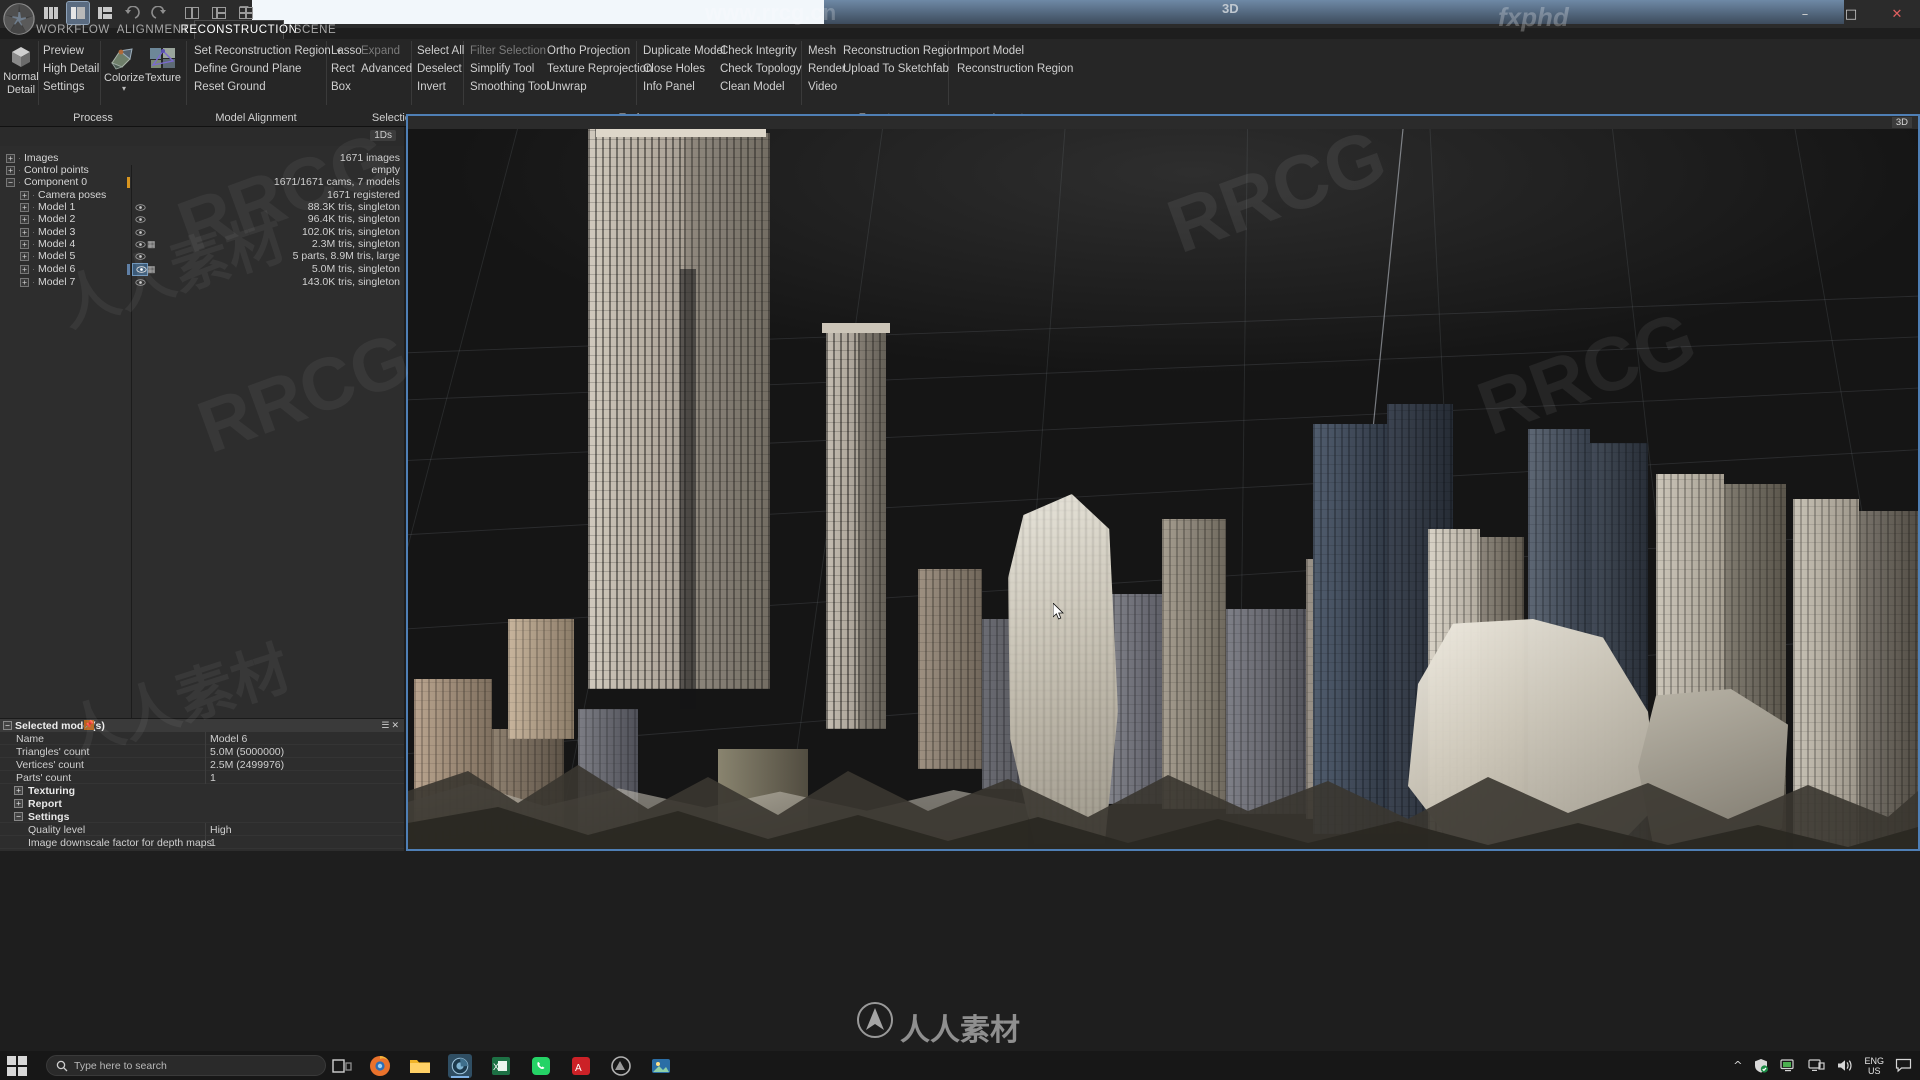 This screenshot has height=1080, width=1920. What do you see at coordinates (202, 269) in the screenshot?
I see `tree-row-selected: + · Model 6 ▦ 5.0M tris, singleton` at bounding box center [202, 269].